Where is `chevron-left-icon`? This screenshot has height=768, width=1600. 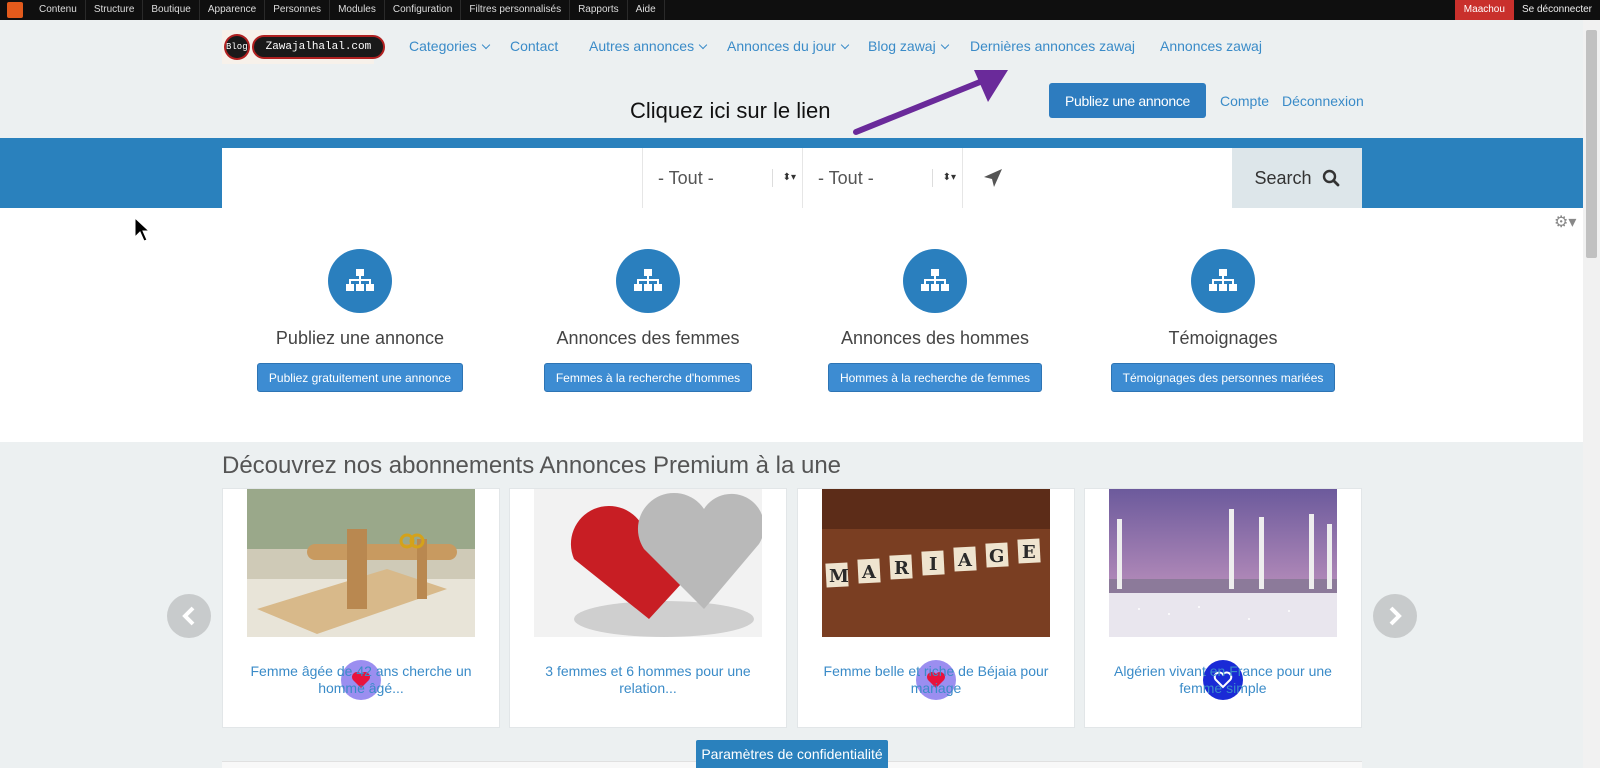 chevron-left-icon is located at coordinates (188, 616).